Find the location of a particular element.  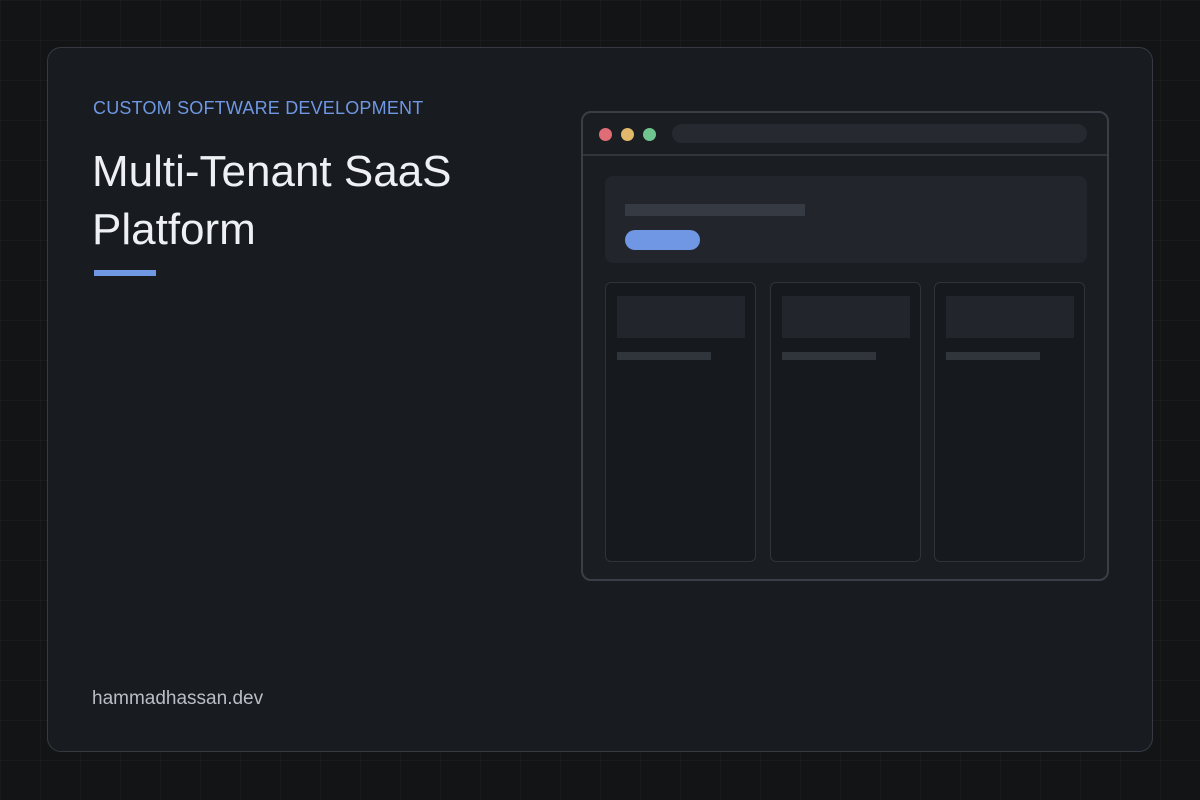

window-close-dot-icon is located at coordinates (605, 134).